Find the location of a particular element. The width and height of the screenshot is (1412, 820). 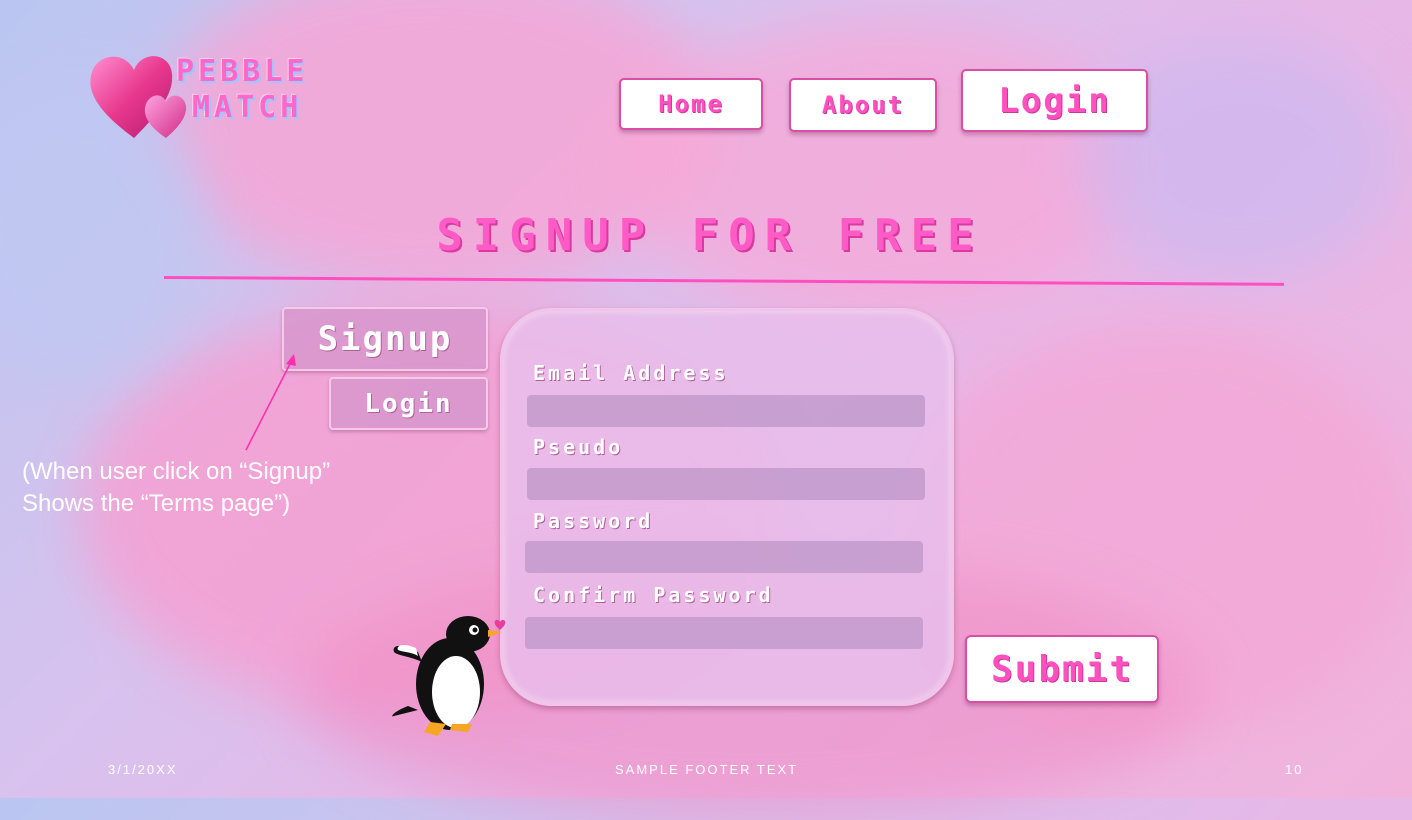

nav-about-button: About is located at coordinates (863, 105).